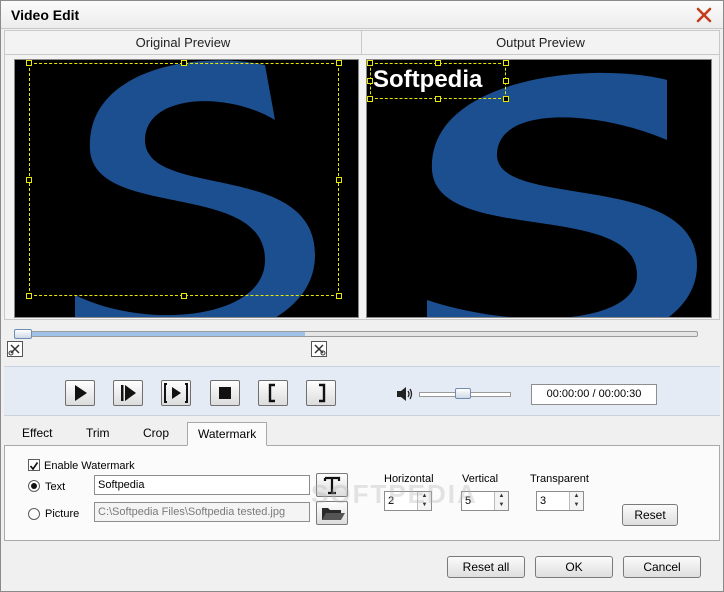  I want to click on step-forward-icon, so click(128, 393).